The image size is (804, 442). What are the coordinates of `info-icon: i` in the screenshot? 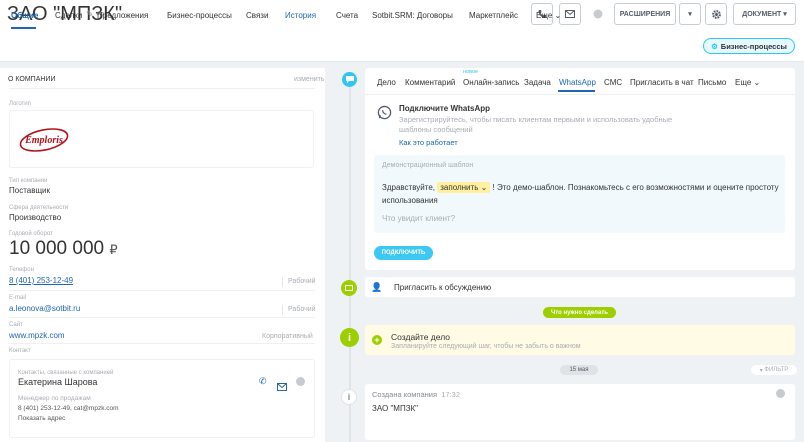 It's located at (349, 337).